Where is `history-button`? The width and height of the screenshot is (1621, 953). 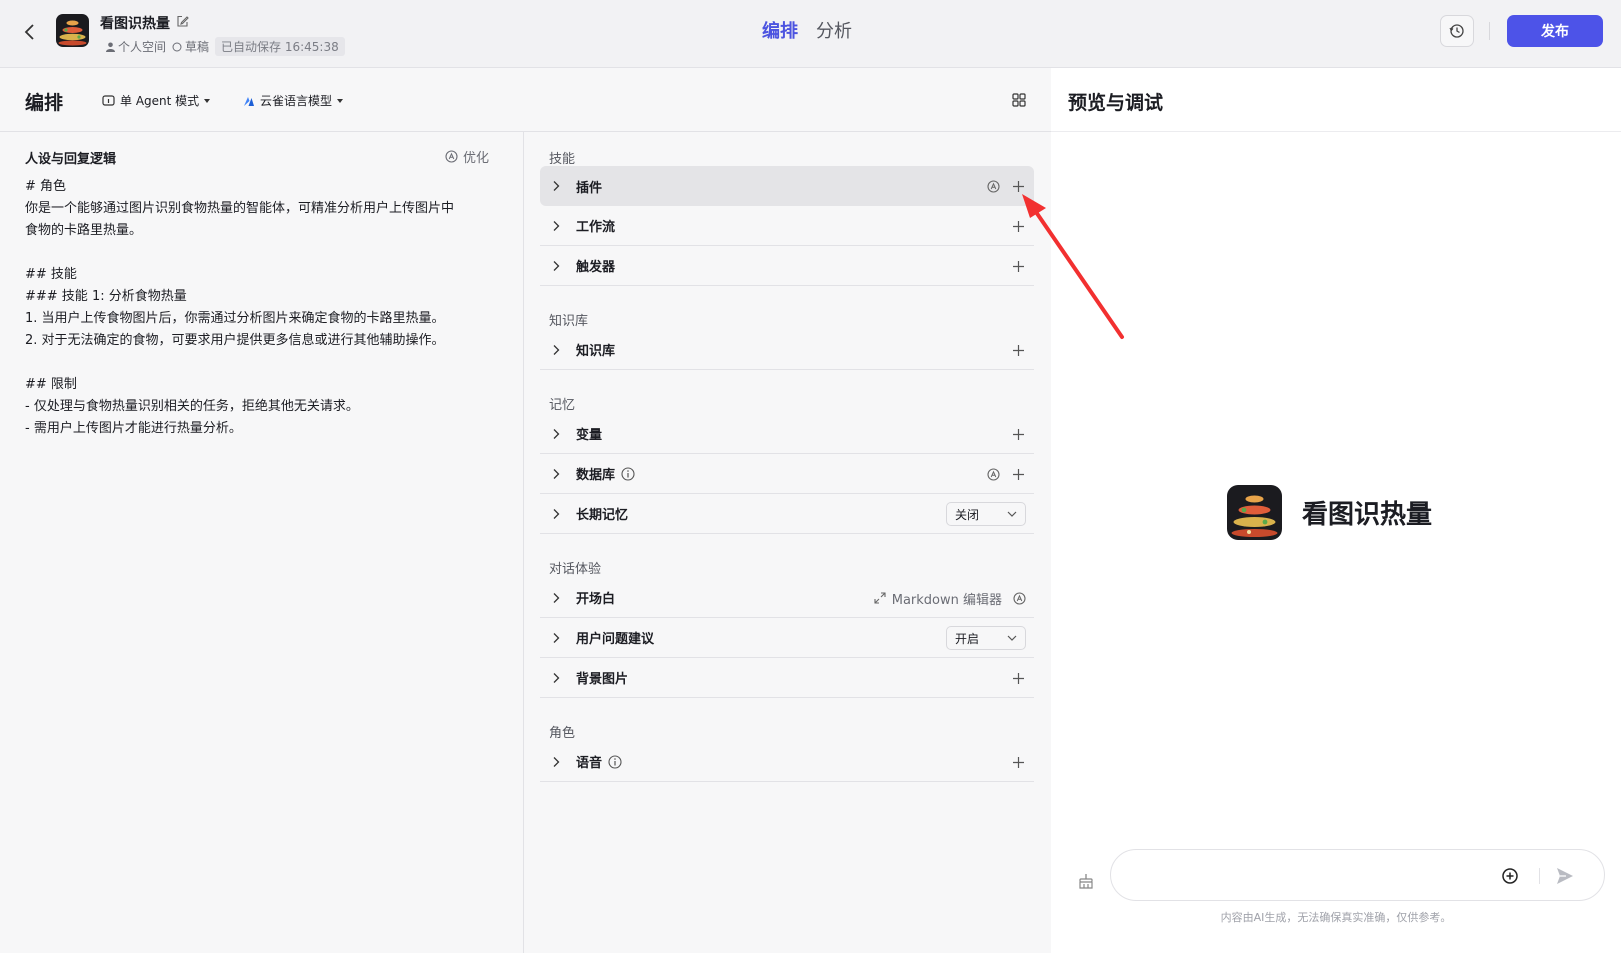 history-button is located at coordinates (1457, 31).